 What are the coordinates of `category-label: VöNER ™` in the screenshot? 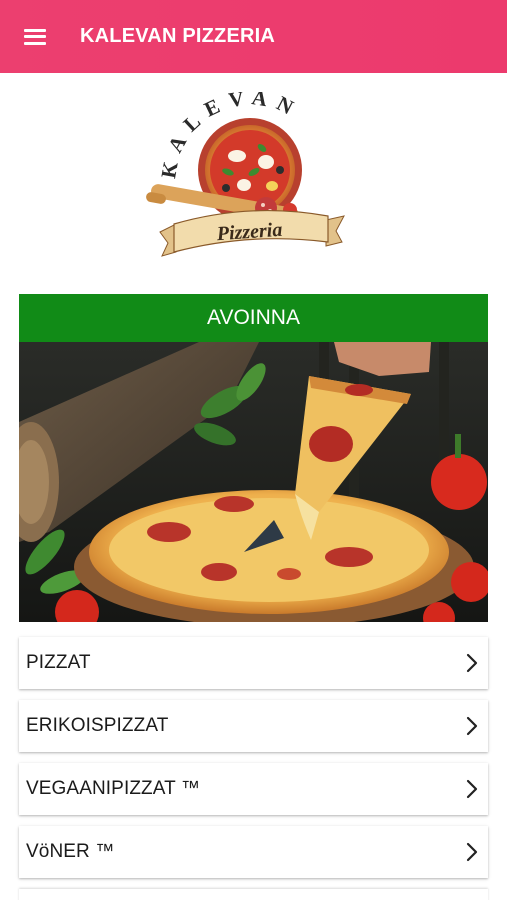 It's located at (70, 851).